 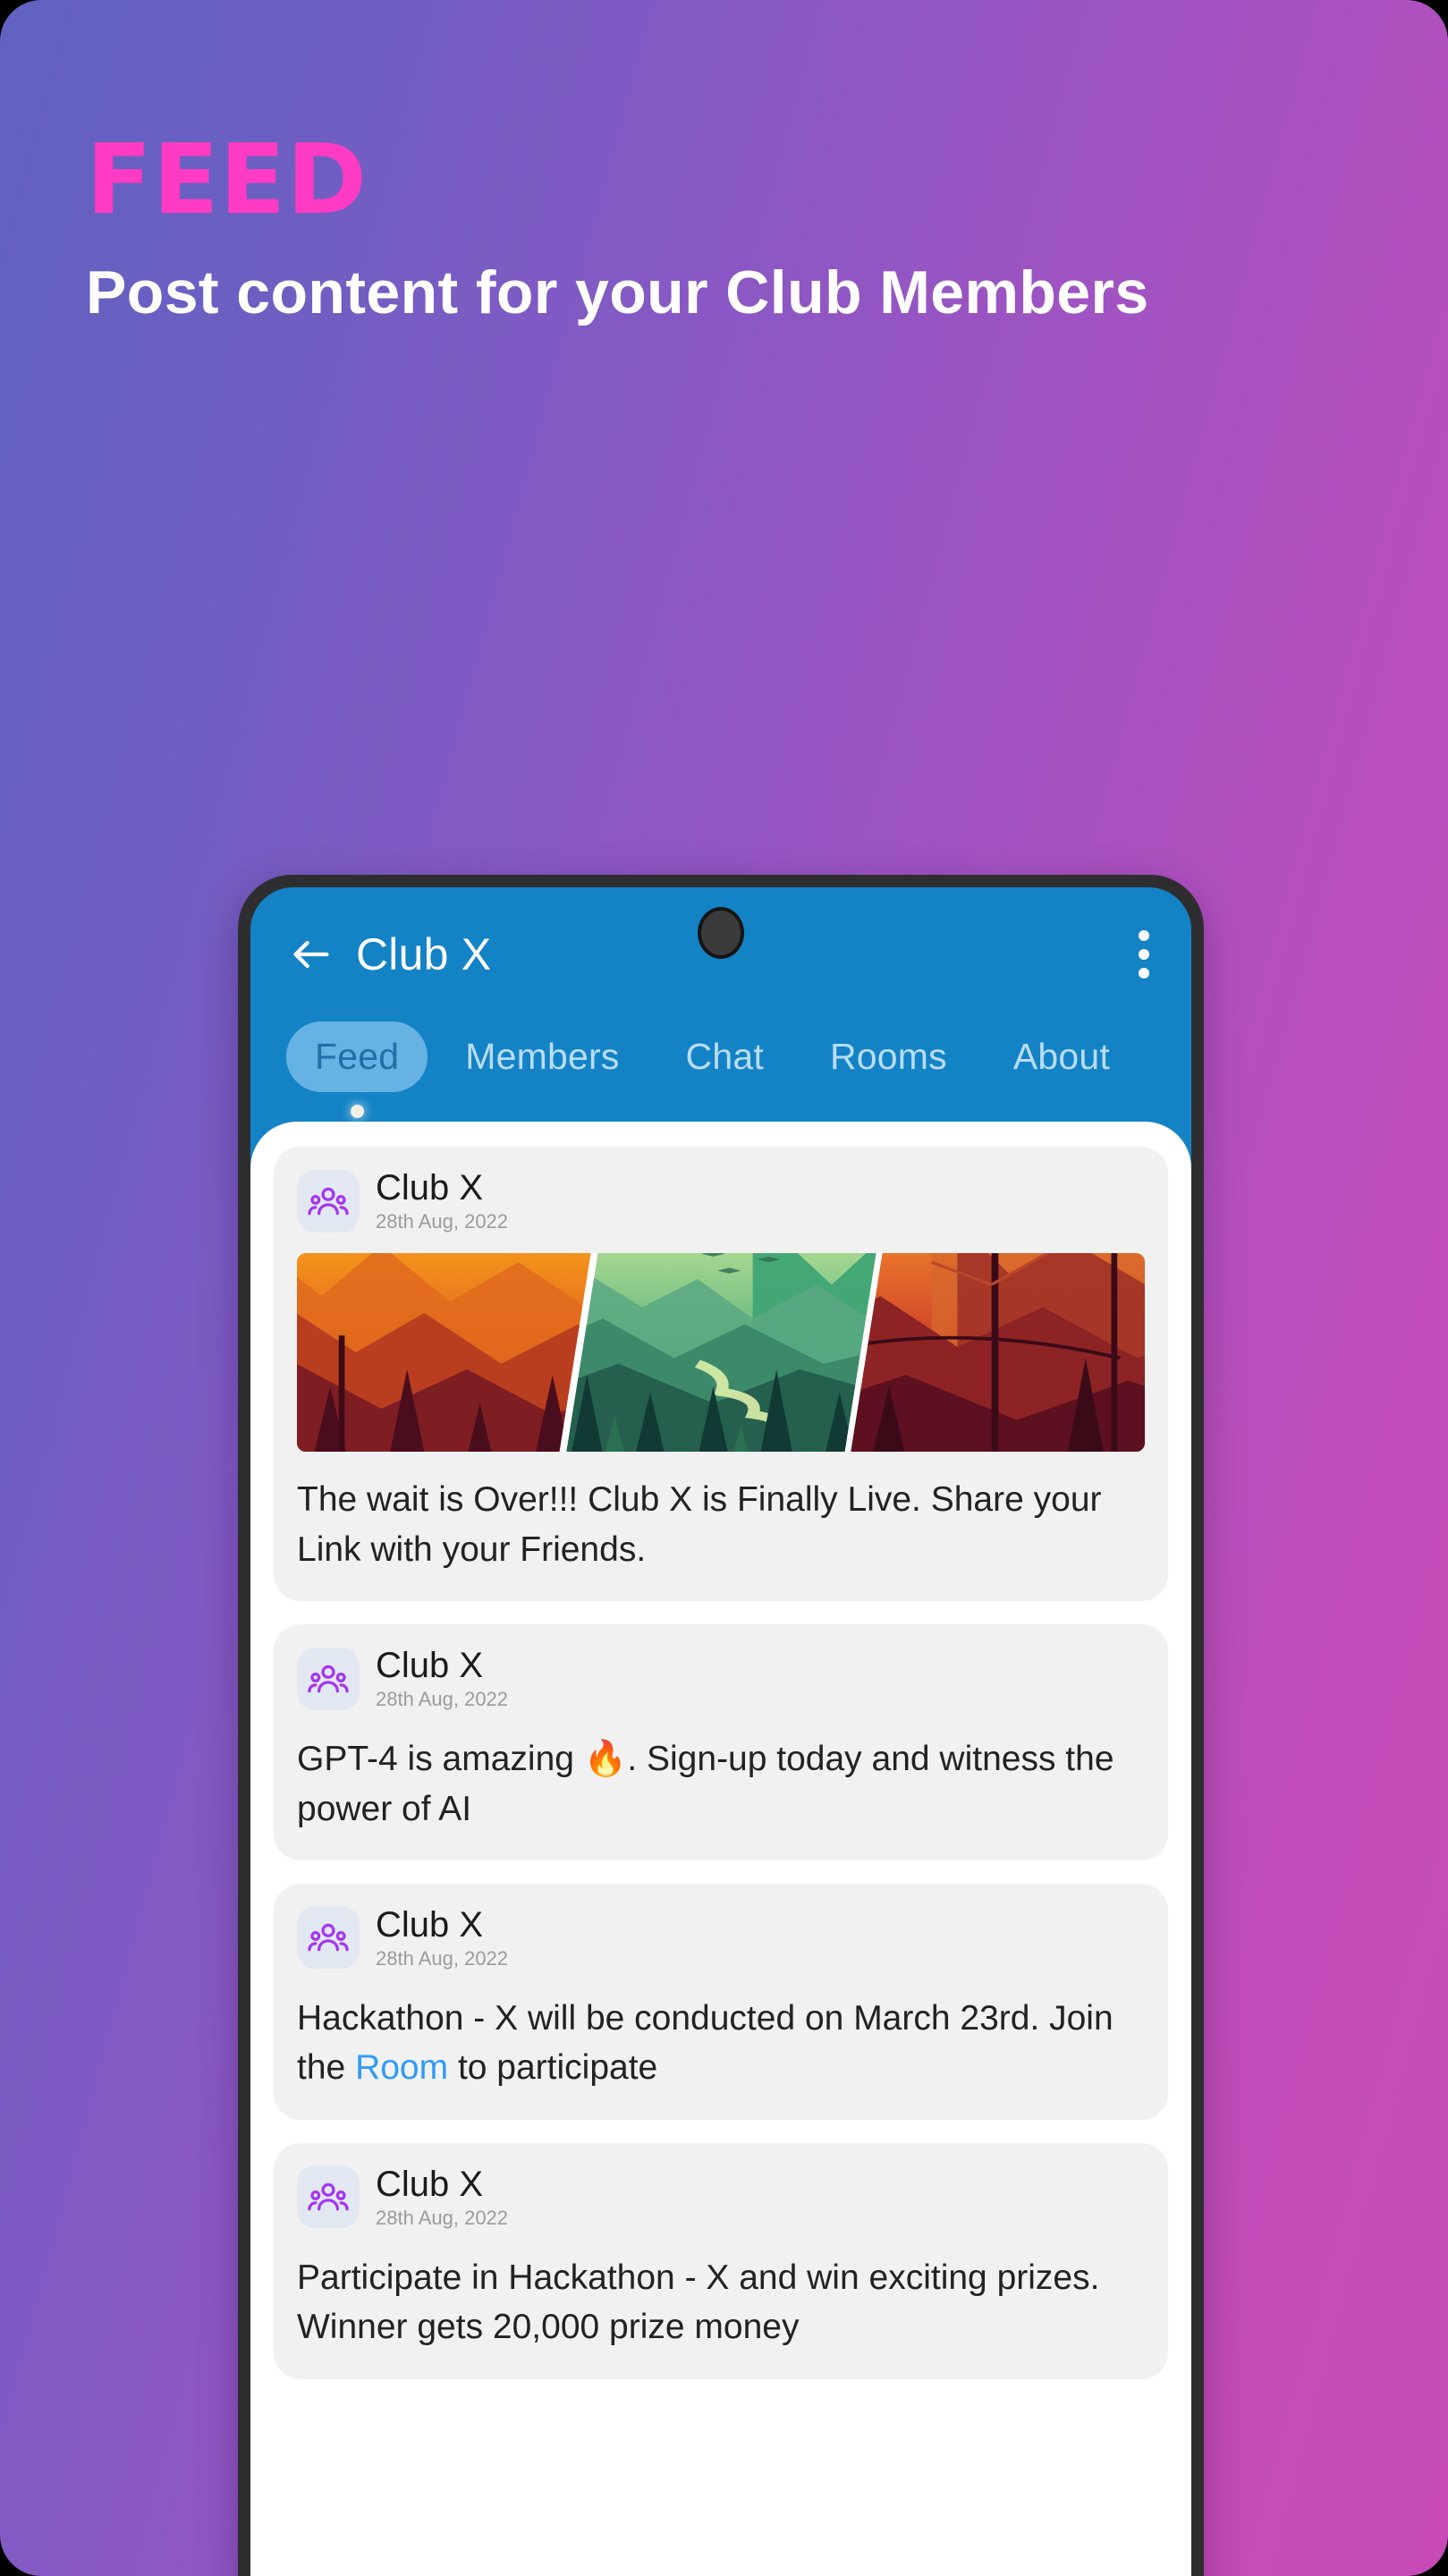 What do you see at coordinates (357, 1056) in the screenshot?
I see `tab-label: Feed` at bounding box center [357, 1056].